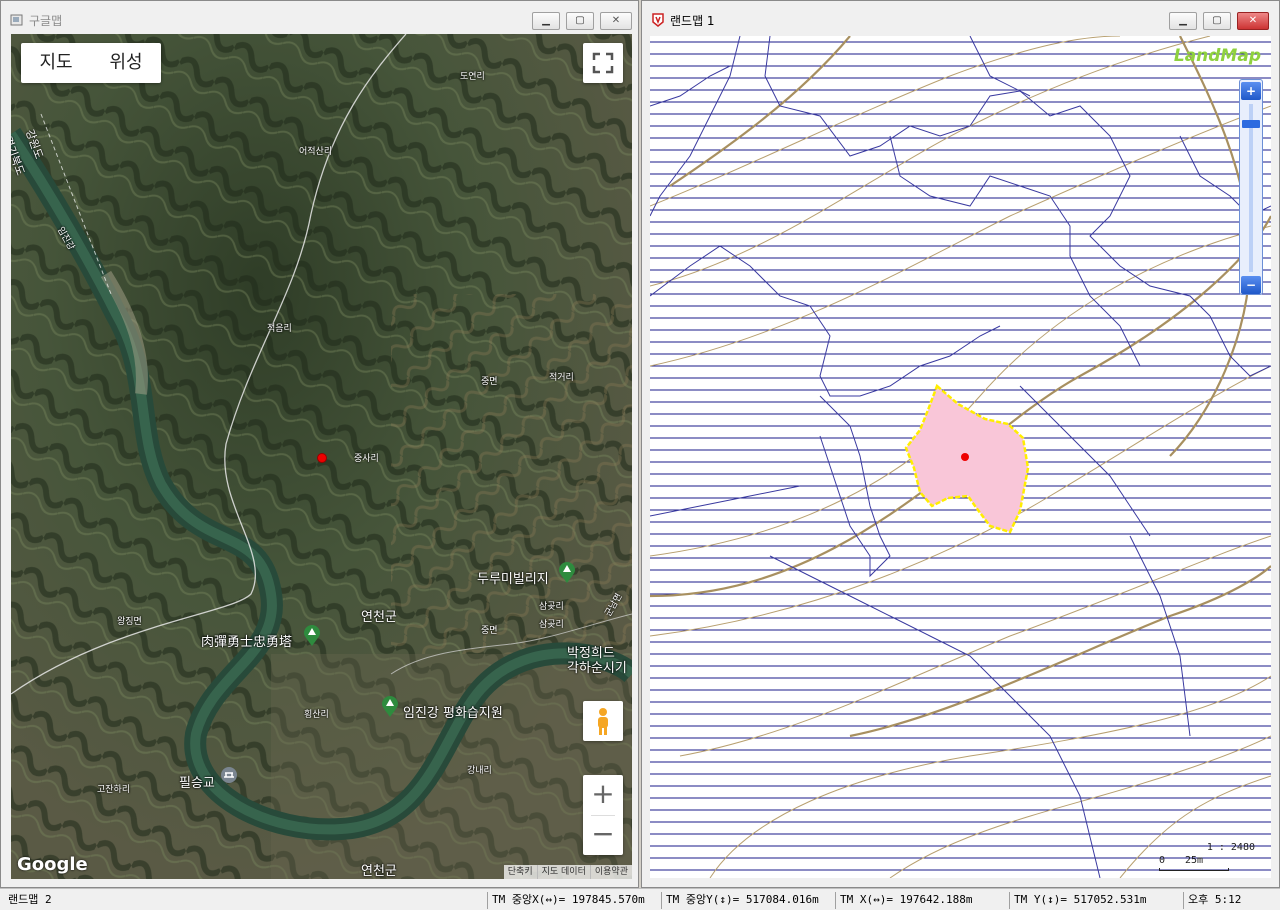 The height and width of the screenshot is (910, 1280). I want to click on bridge-icon, so click(229, 777).